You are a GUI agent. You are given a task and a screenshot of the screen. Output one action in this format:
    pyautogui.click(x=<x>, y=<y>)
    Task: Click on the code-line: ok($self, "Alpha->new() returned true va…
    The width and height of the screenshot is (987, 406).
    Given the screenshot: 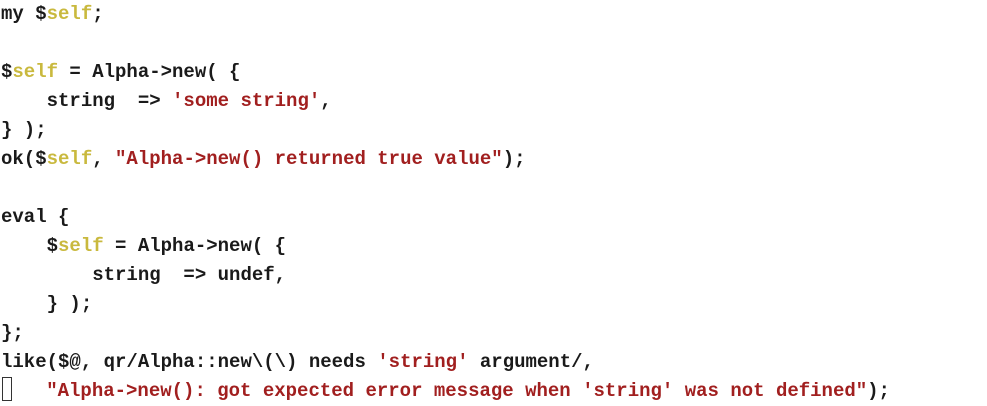 What is the action you would take?
    pyautogui.click(x=494, y=159)
    